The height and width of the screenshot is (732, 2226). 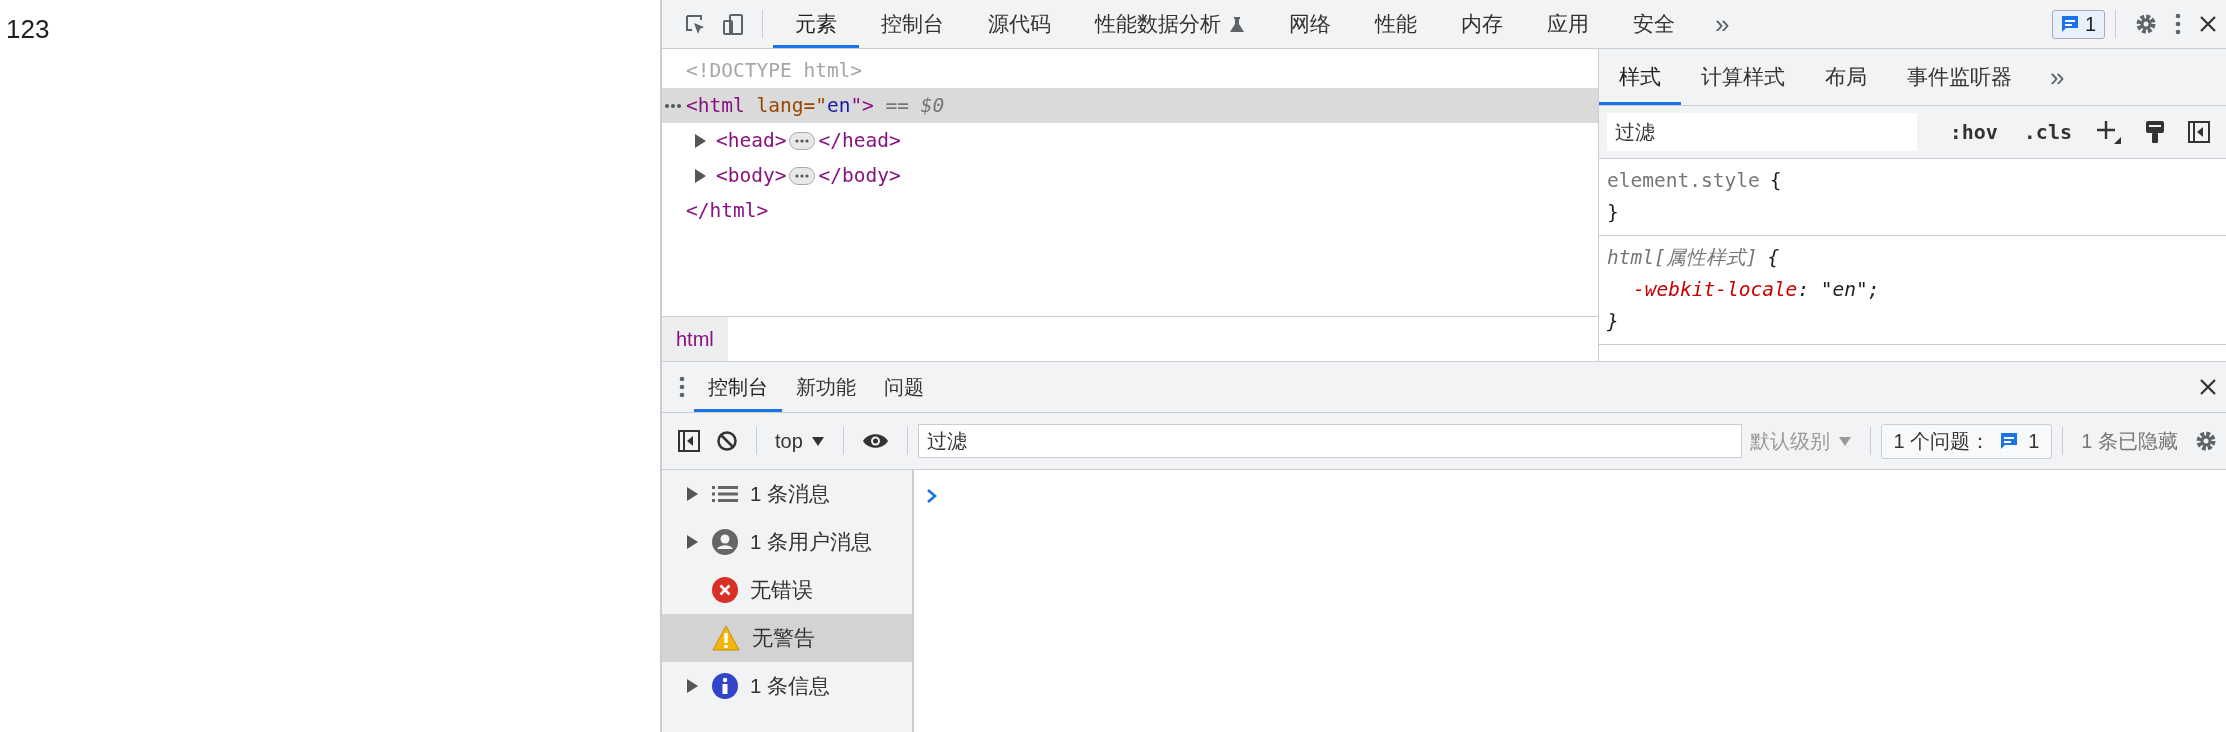 I want to click on dom-node-text: </html>, so click(x=727, y=210).